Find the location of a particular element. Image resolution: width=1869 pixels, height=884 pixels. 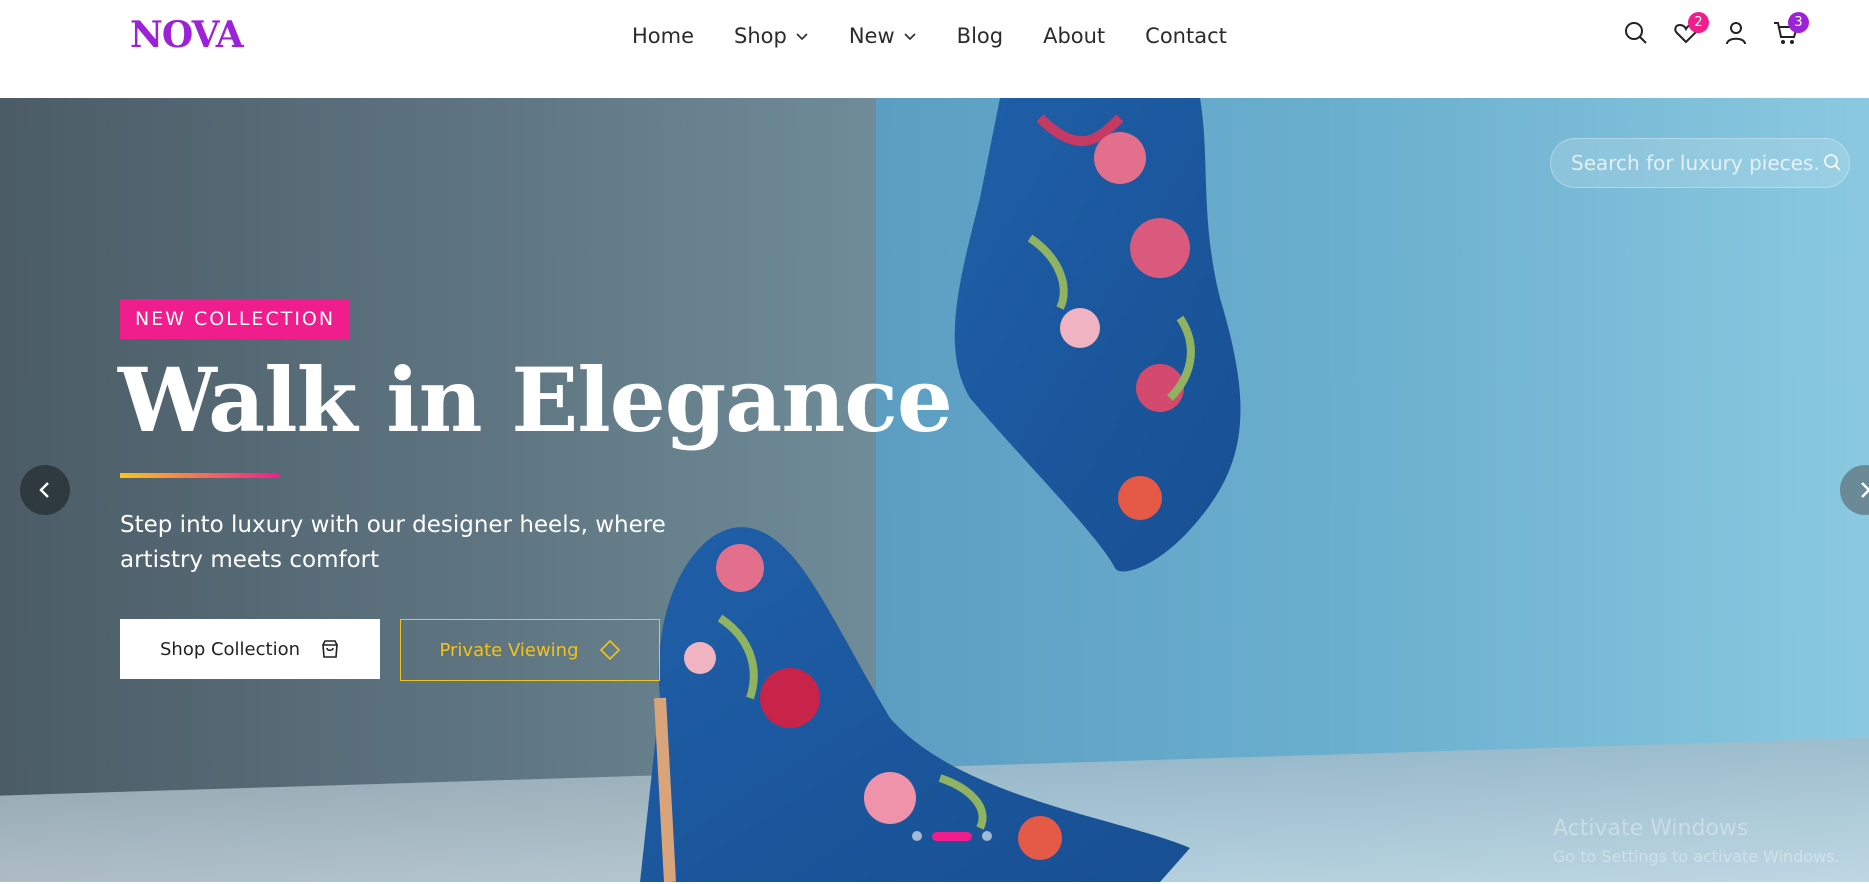

search-button is located at coordinates (1636, 33).